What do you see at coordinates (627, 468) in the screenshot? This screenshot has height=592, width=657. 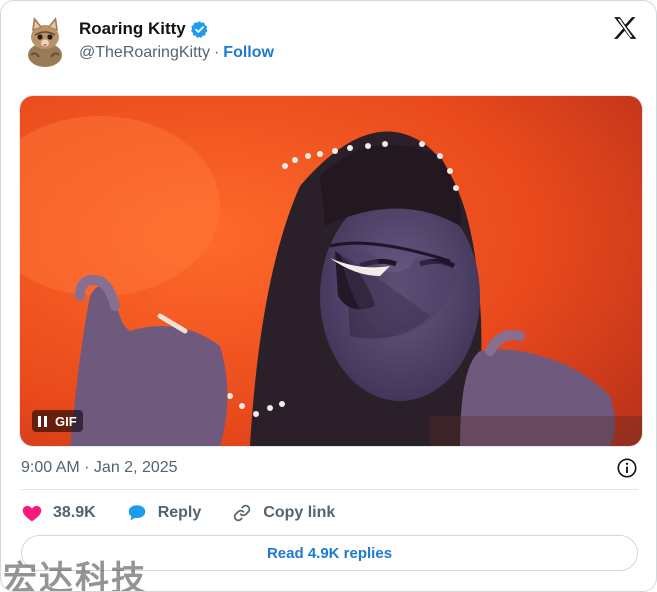 I see `info-icon` at bounding box center [627, 468].